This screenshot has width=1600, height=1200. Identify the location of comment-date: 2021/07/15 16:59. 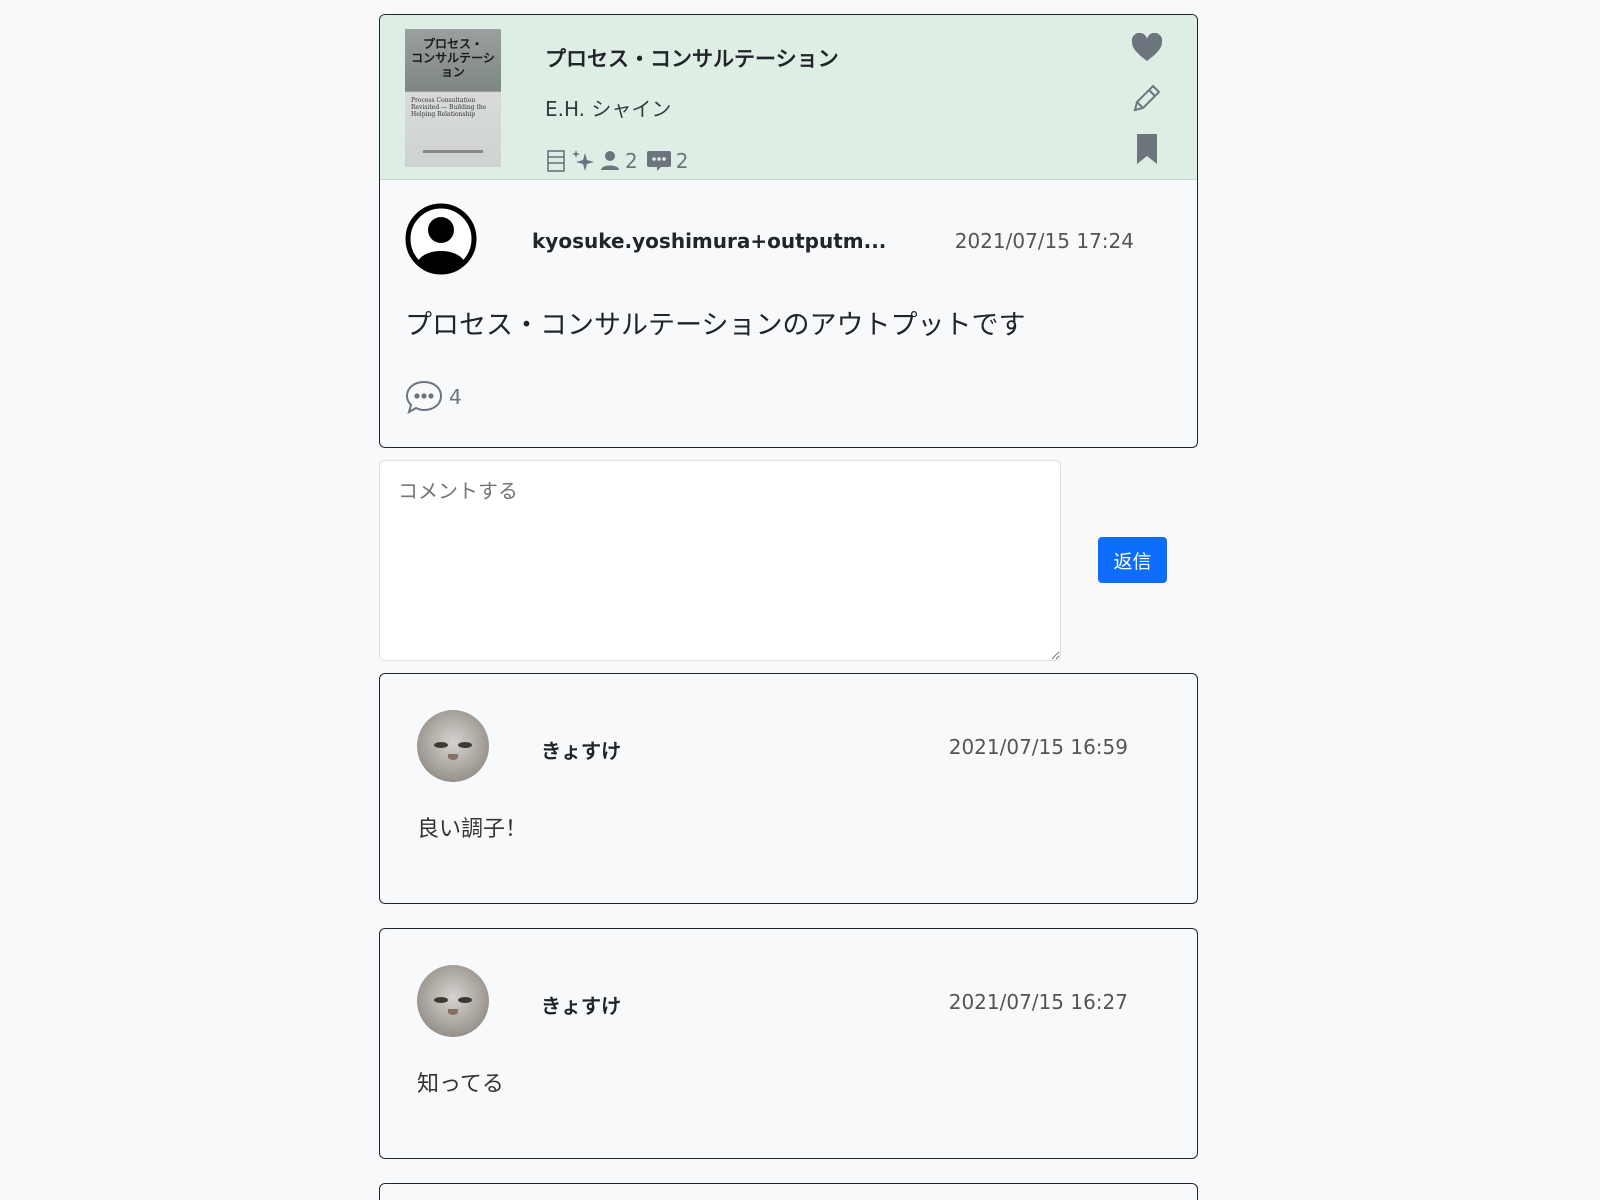
(1038, 747).